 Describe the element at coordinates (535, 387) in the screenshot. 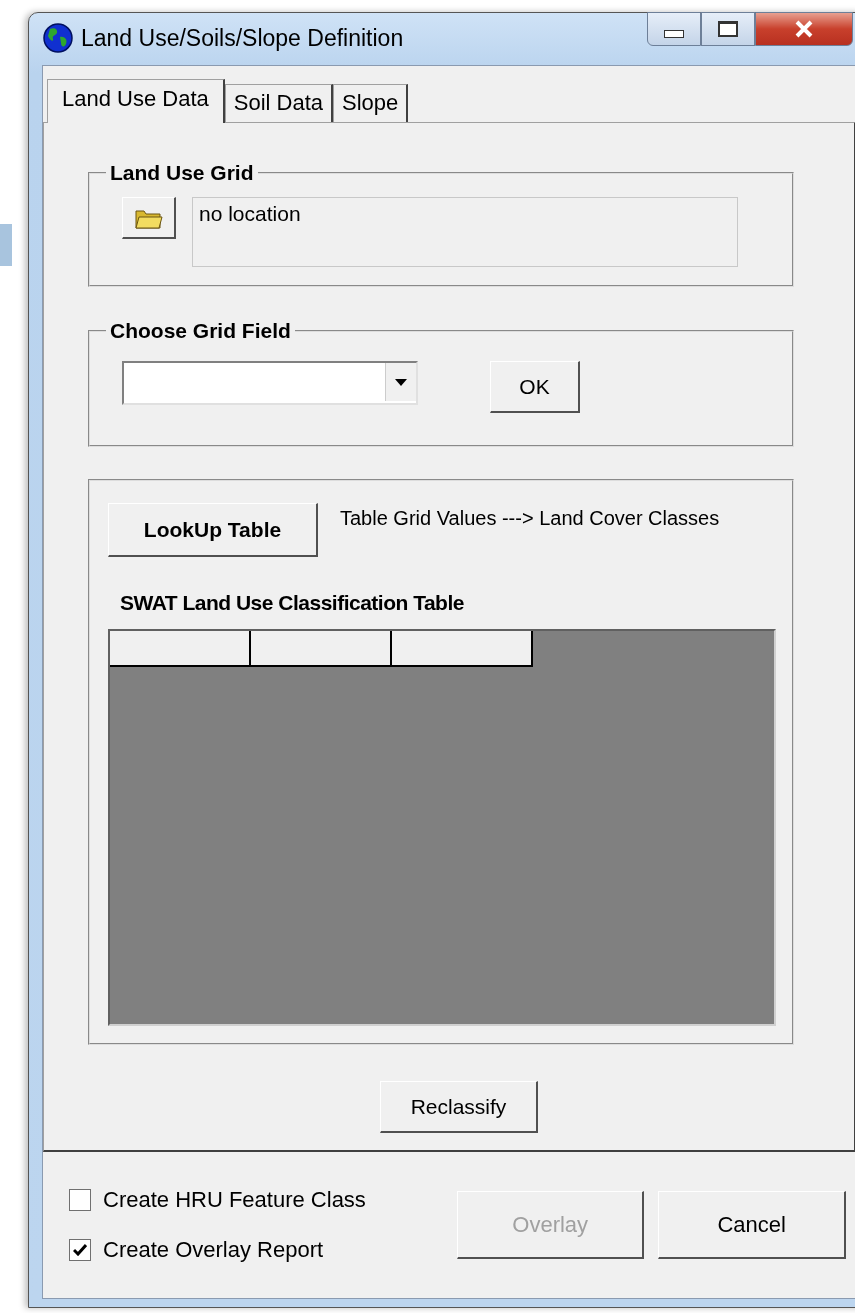

I see `ok-button: OK` at that location.